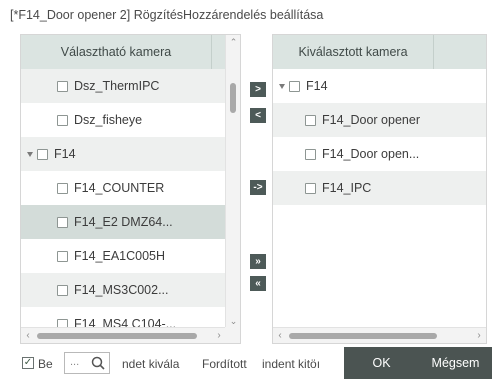  What do you see at coordinates (233, 321) in the screenshot?
I see `scroll-down-icon: ⌄` at bounding box center [233, 321].